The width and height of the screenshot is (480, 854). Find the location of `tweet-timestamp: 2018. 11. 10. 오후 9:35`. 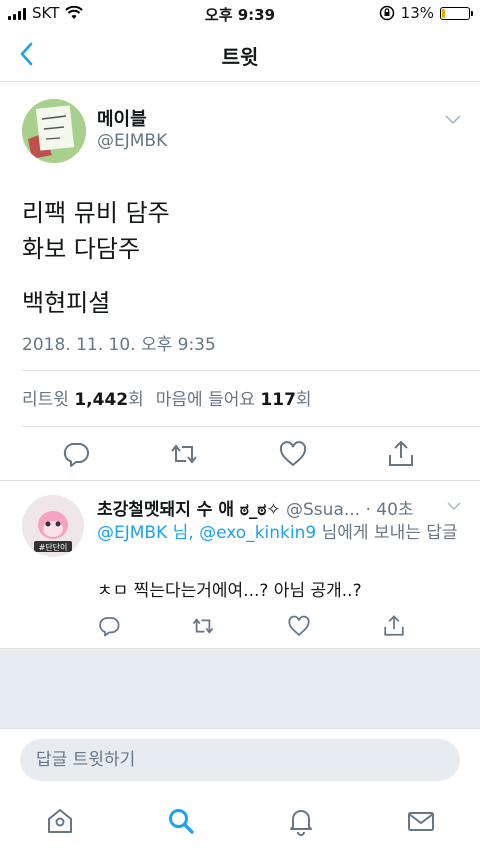

tweet-timestamp: 2018. 11. 10. 오후 9:35 is located at coordinates (119, 345).